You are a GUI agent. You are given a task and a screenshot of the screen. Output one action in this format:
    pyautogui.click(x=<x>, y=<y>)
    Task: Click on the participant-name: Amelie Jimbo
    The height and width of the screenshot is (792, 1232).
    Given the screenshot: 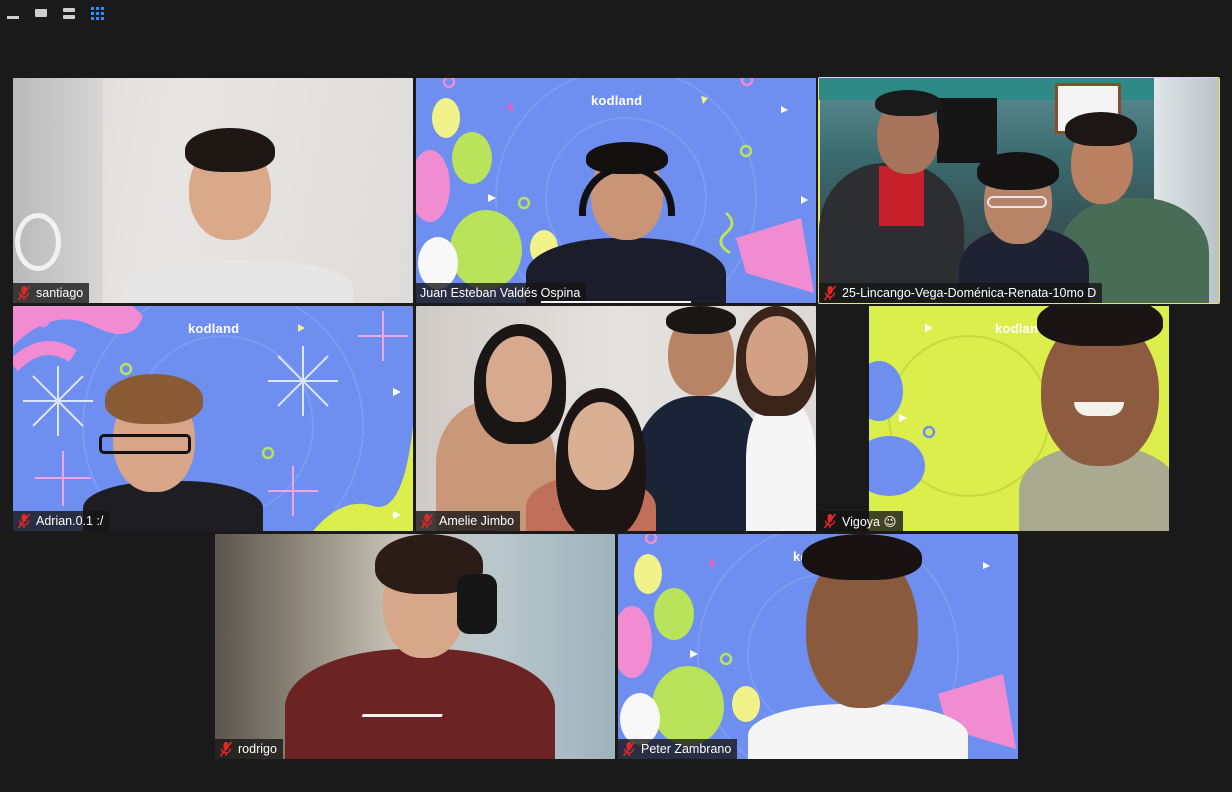 What is the action you would take?
    pyautogui.click(x=477, y=521)
    